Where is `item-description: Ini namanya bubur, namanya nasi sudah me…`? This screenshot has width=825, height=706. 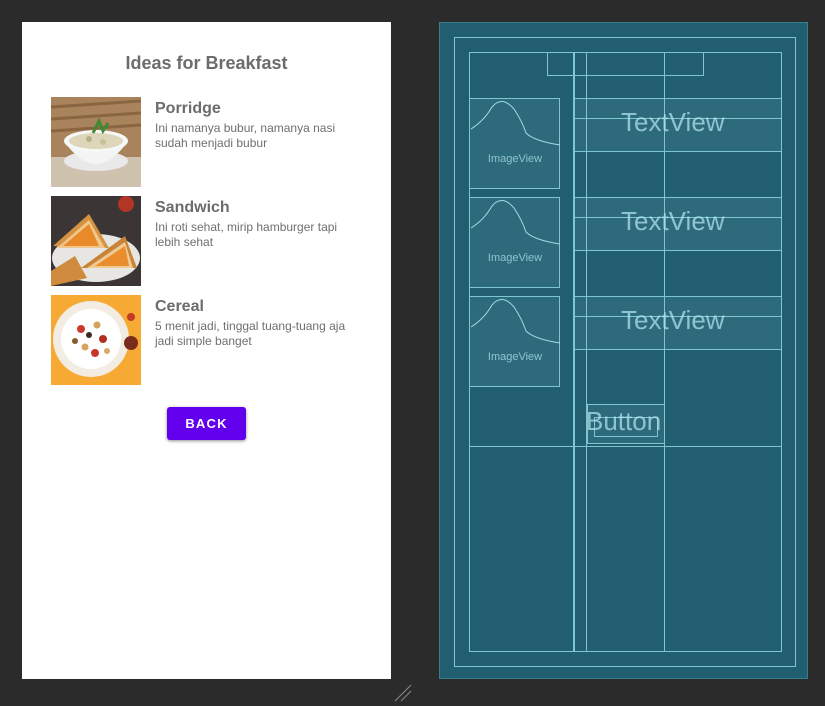 item-description: Ini namanya bubur, namanya nasi sudah me… is located at coordinates (245, 135).